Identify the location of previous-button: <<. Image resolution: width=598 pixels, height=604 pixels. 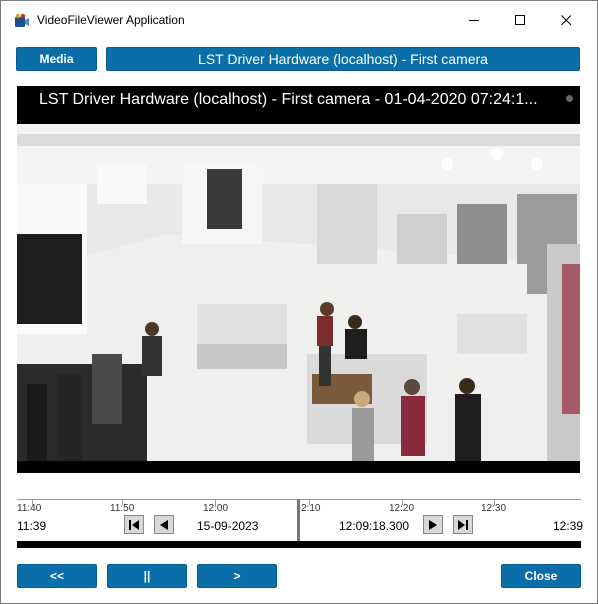
(57, 576).